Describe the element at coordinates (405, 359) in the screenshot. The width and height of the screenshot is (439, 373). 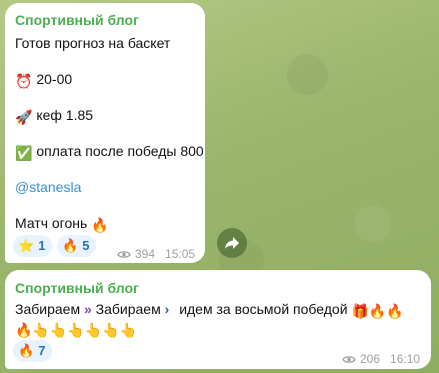
I see `message-time: 16:10` at that location.